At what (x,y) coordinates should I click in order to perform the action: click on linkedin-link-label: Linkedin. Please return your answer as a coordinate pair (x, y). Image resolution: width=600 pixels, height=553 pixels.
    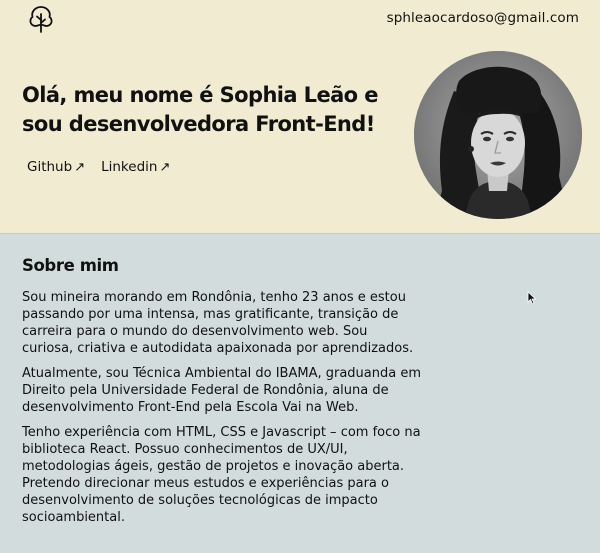
    Looking at the image, I should click on (129, 167).